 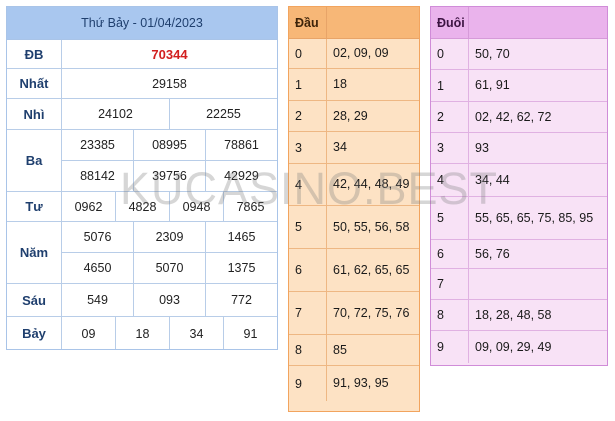 I want to click on prize-value-row: 0962 4828 0948 7865, so click(x=169, y=206).